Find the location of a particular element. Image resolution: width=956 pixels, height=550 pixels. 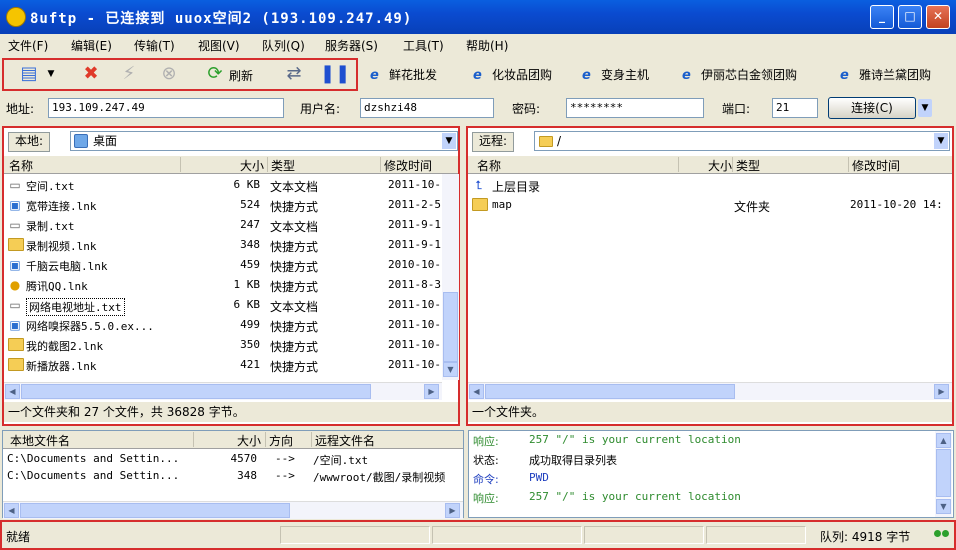

local-file-row: 录制视频.lnk 348 快捷方式 2011-9-1 is located at coordinates (222, 246).